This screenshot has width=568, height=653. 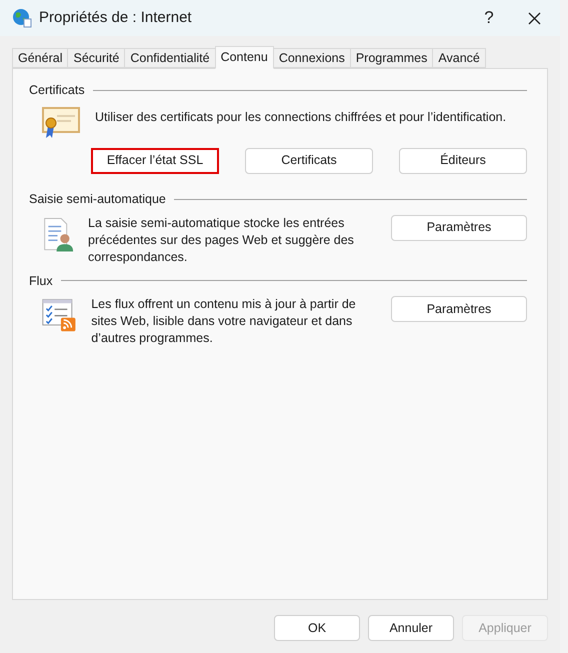 I want to click on tab: Confidentialité, so click(x=170, y=58).